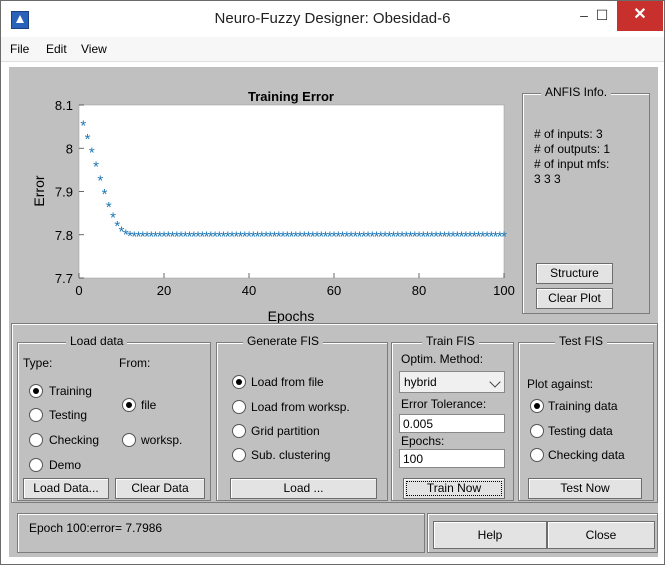  Describe the element at coordinates (452, 423) in the screenshot. I see `error-tolerance-field: 0.005` at that location.